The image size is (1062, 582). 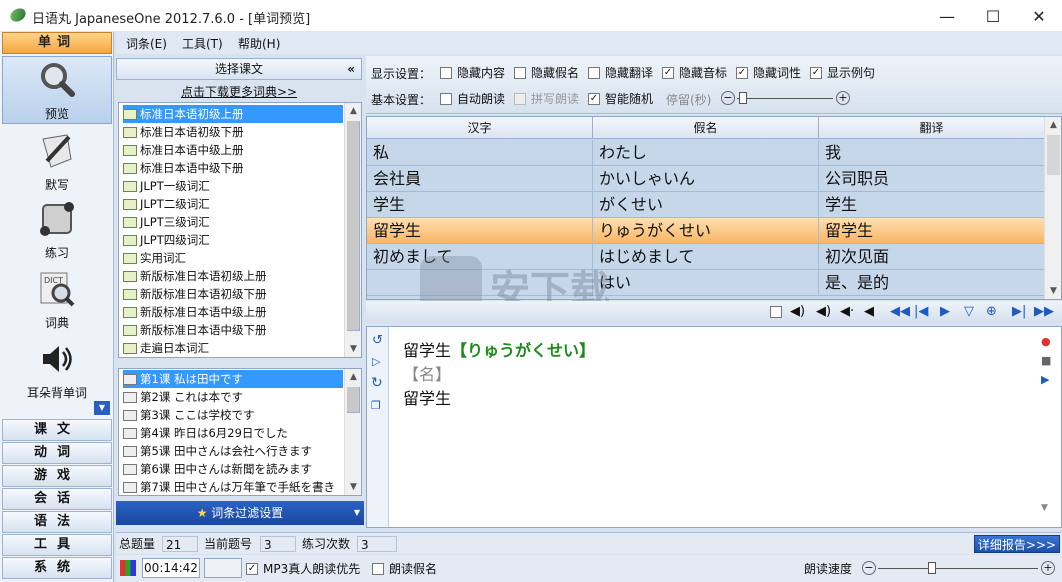 I want to click on pause-slider: − +, so click(x=786, y=98).